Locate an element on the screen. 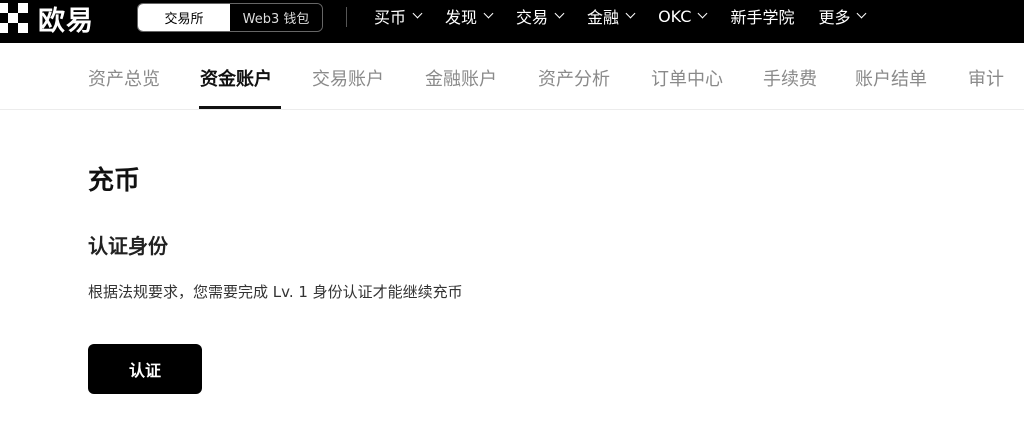 The width and height of the screenshot is (1024, 423). tab-funding-account: 资金账户 is located at coordinates (236, 78).